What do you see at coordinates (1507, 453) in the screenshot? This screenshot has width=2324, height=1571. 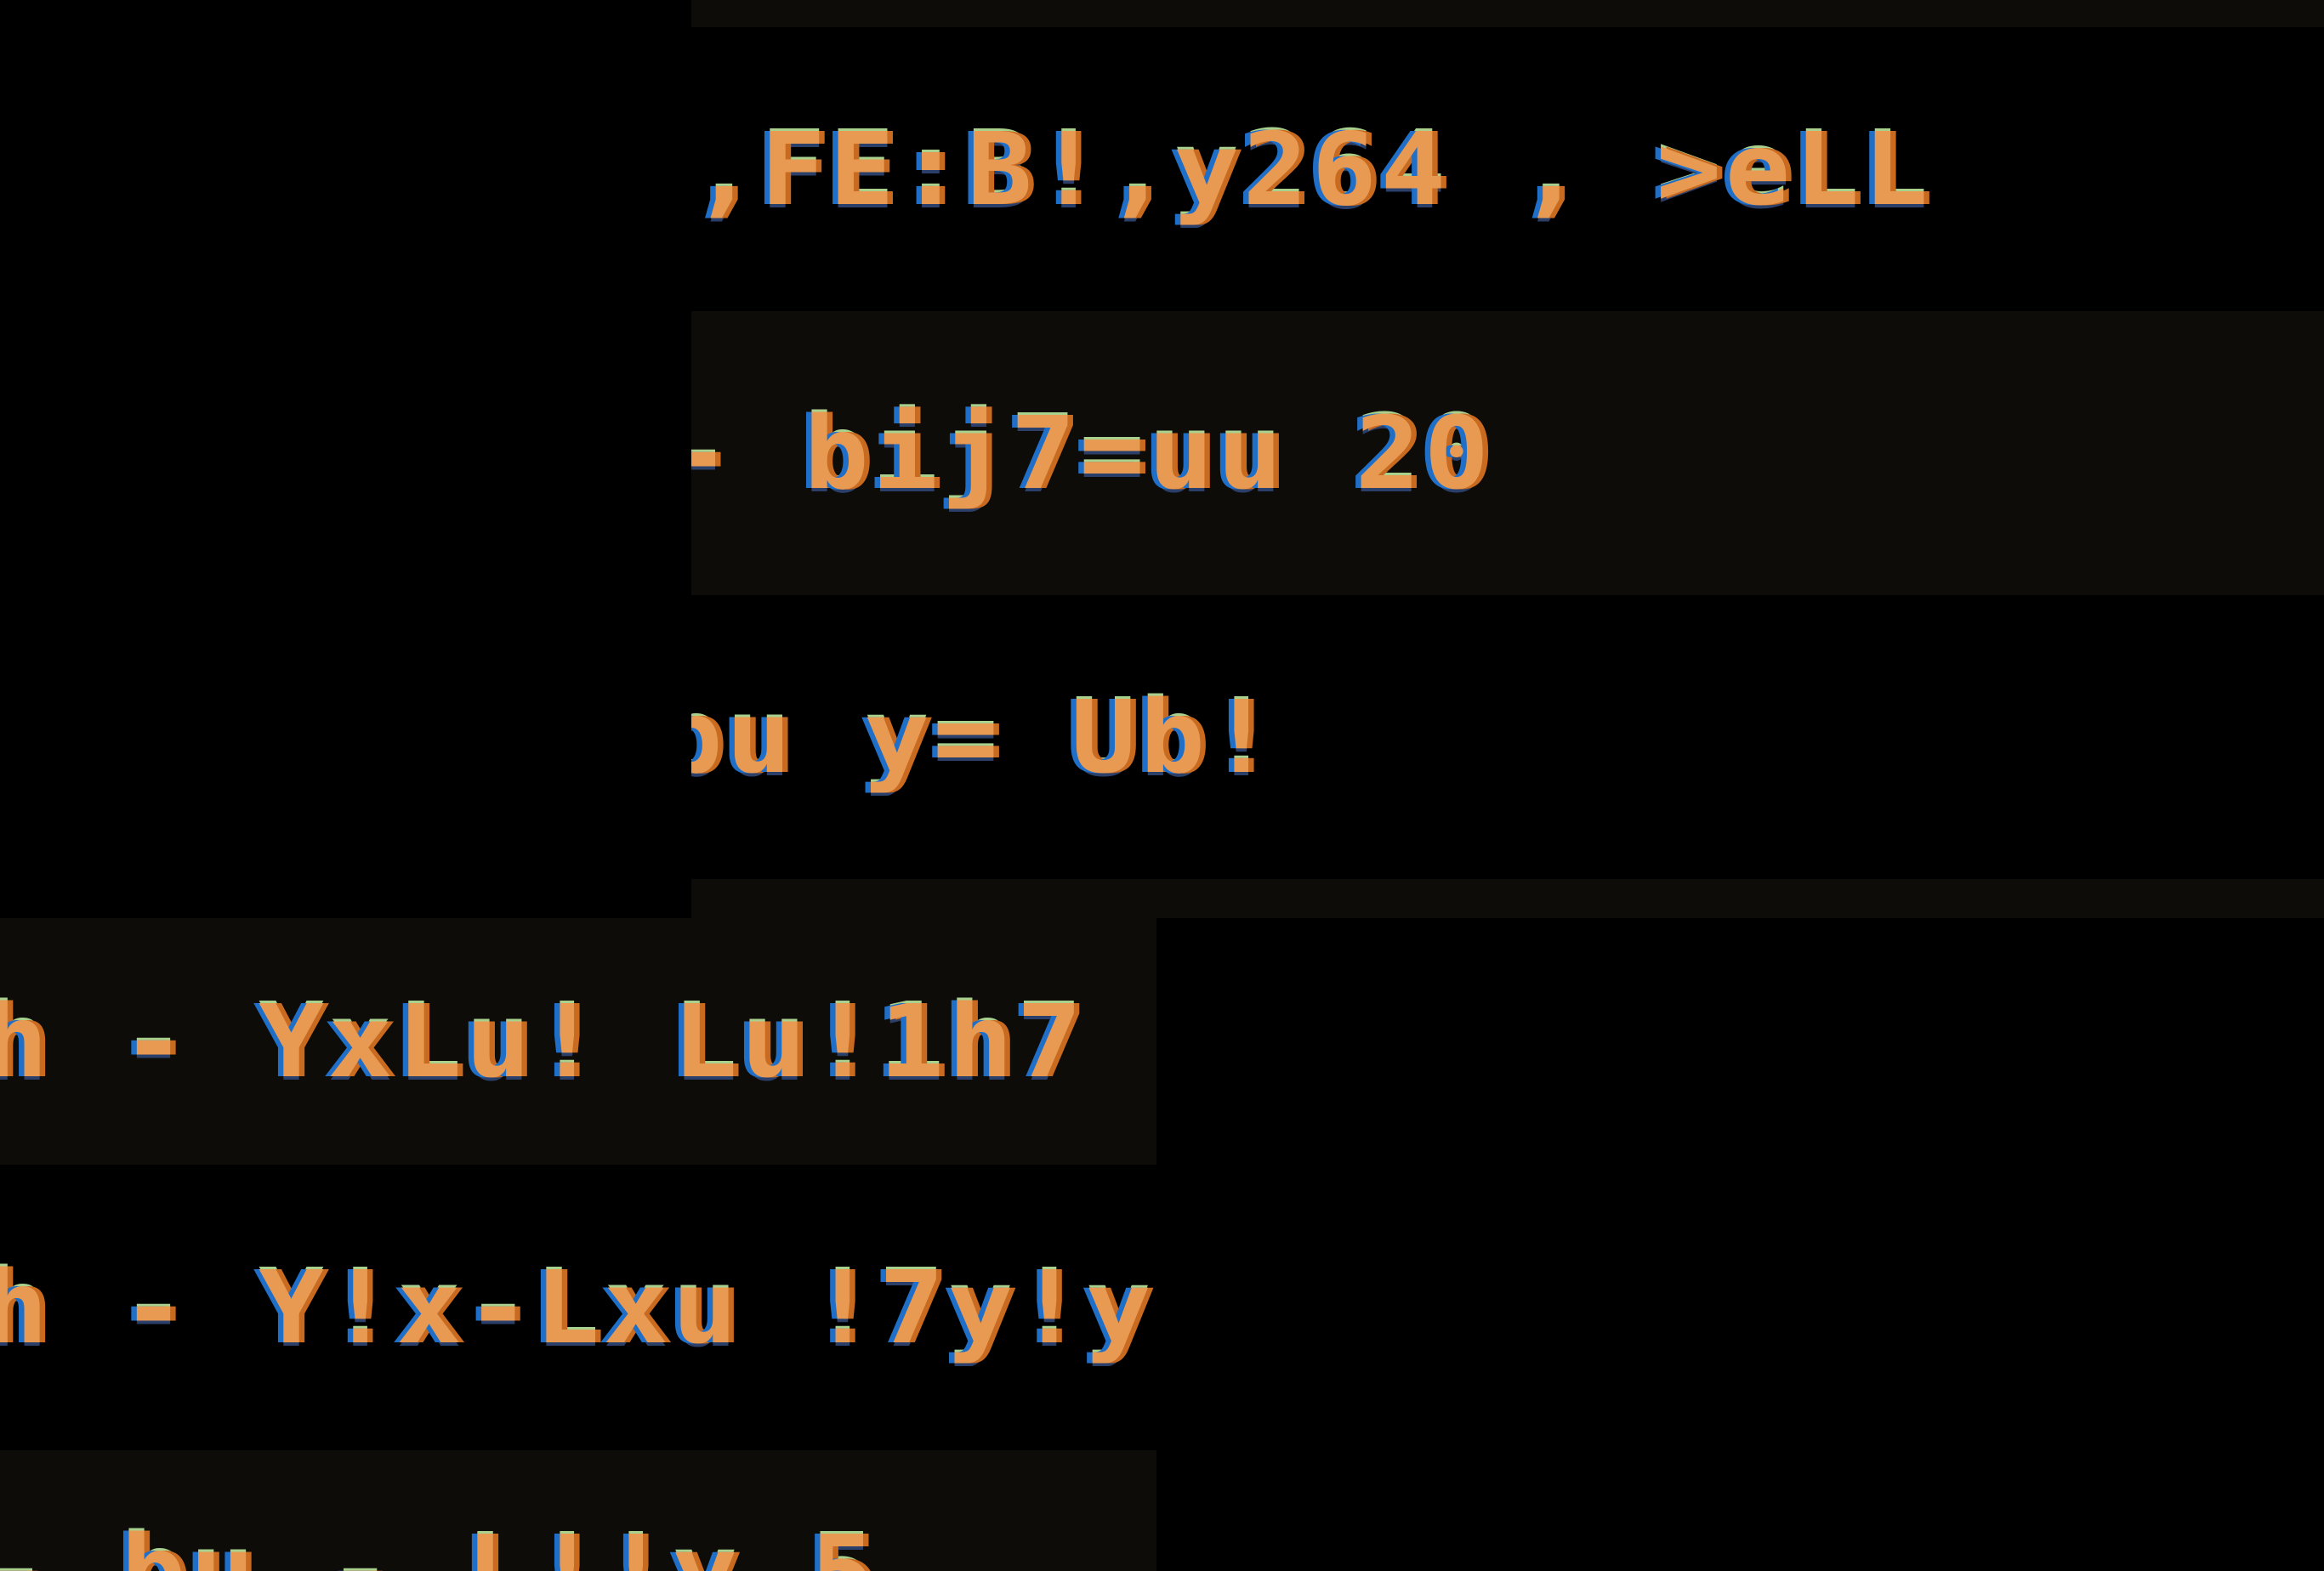 I see `list-row: - bij7=uu 20` at bounding box center [1507, 453].